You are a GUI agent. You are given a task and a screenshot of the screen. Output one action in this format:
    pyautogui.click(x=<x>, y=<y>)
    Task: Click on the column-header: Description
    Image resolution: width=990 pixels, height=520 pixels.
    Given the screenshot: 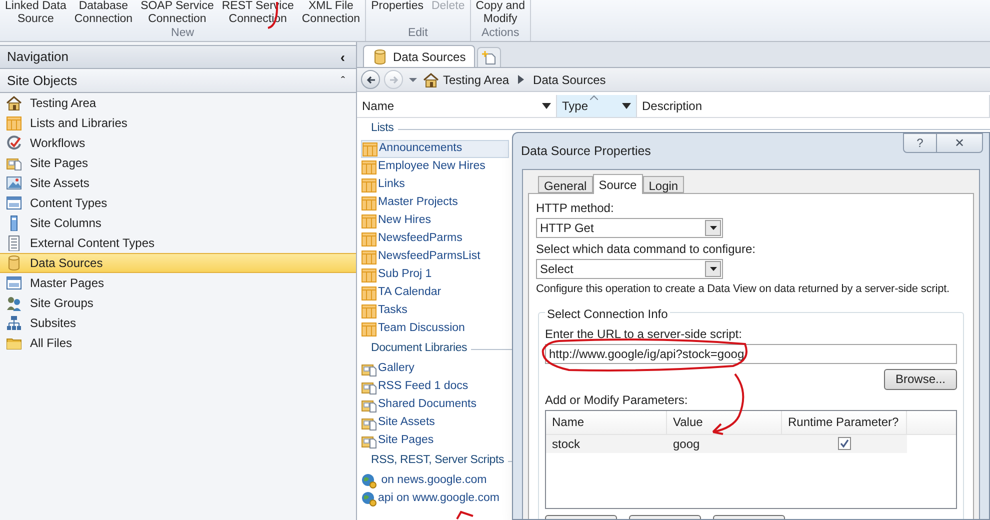 What is the action you would take?
    pyautogui.click(x=813, y=106)
    